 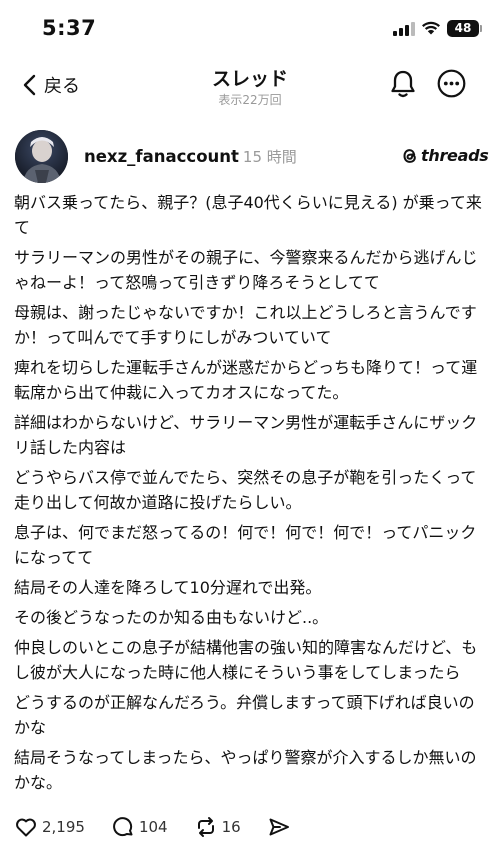 What do you see at coordinates (248, 215) in the screenshot?
I see `post-paragraph: 朝バス乗ってたら、親子？(息子40代くらいに見える) が乗って来て` at bounding box center [248, 215].